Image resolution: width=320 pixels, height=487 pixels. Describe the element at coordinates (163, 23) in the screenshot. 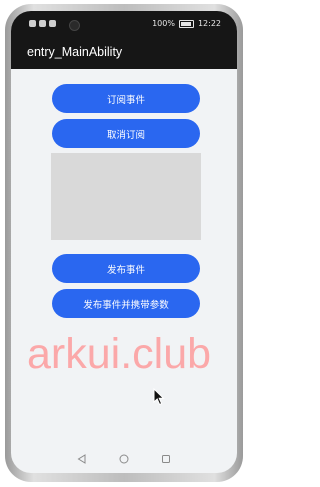

I see `battery-percent: 100%` at that location.